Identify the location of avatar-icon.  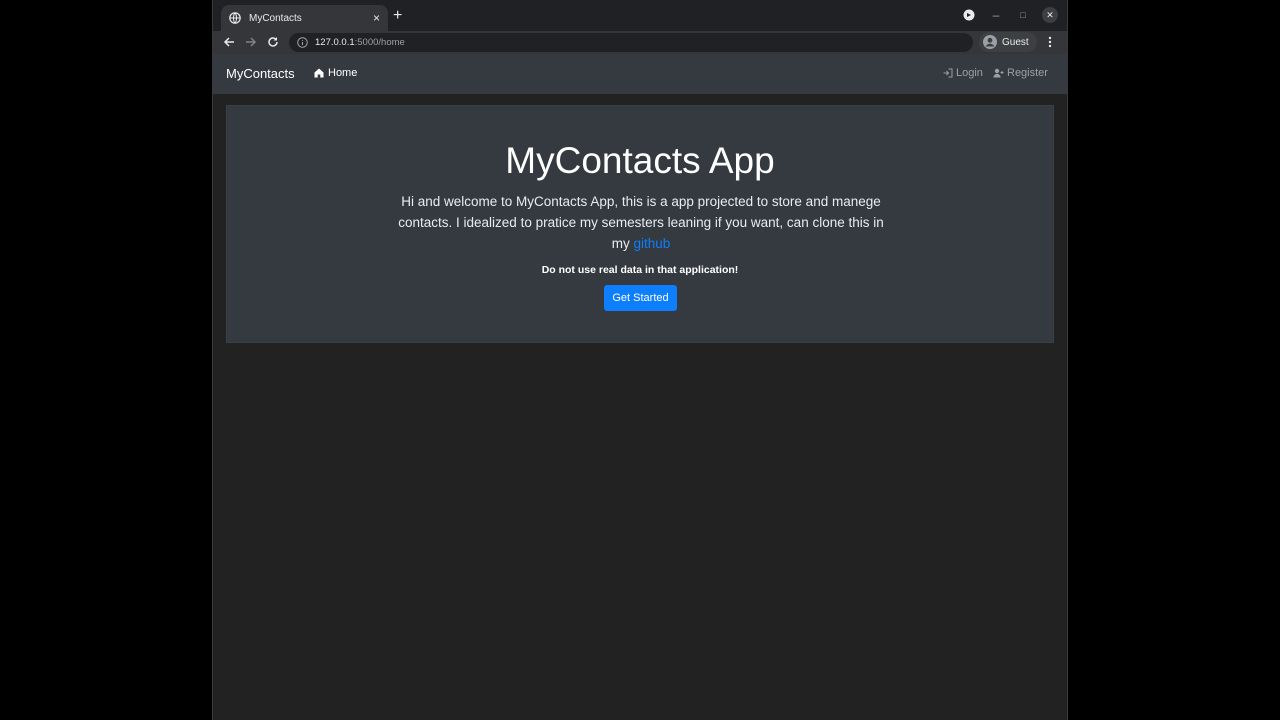
(990, 42).